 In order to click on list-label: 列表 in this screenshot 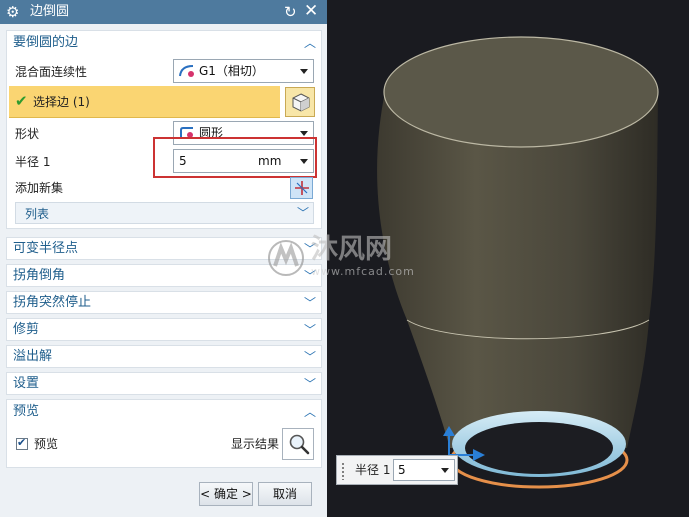, I will do `click(37, 214)`.